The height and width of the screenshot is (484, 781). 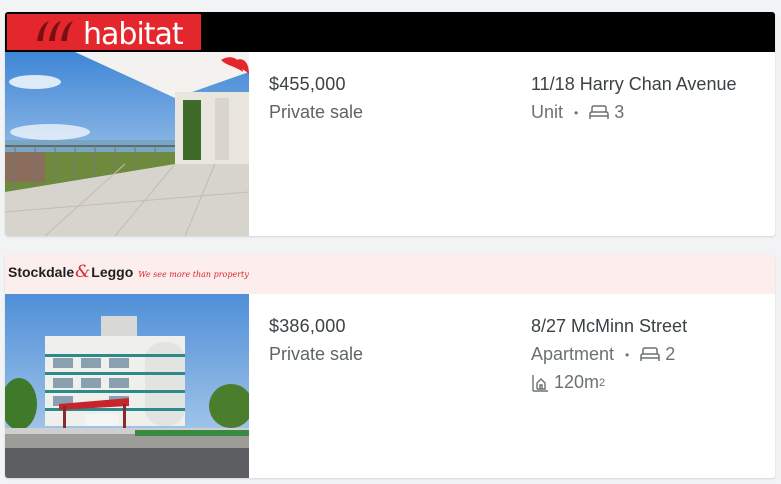 I want to click on bedroom-count: 3, so click(x=619, y=112).